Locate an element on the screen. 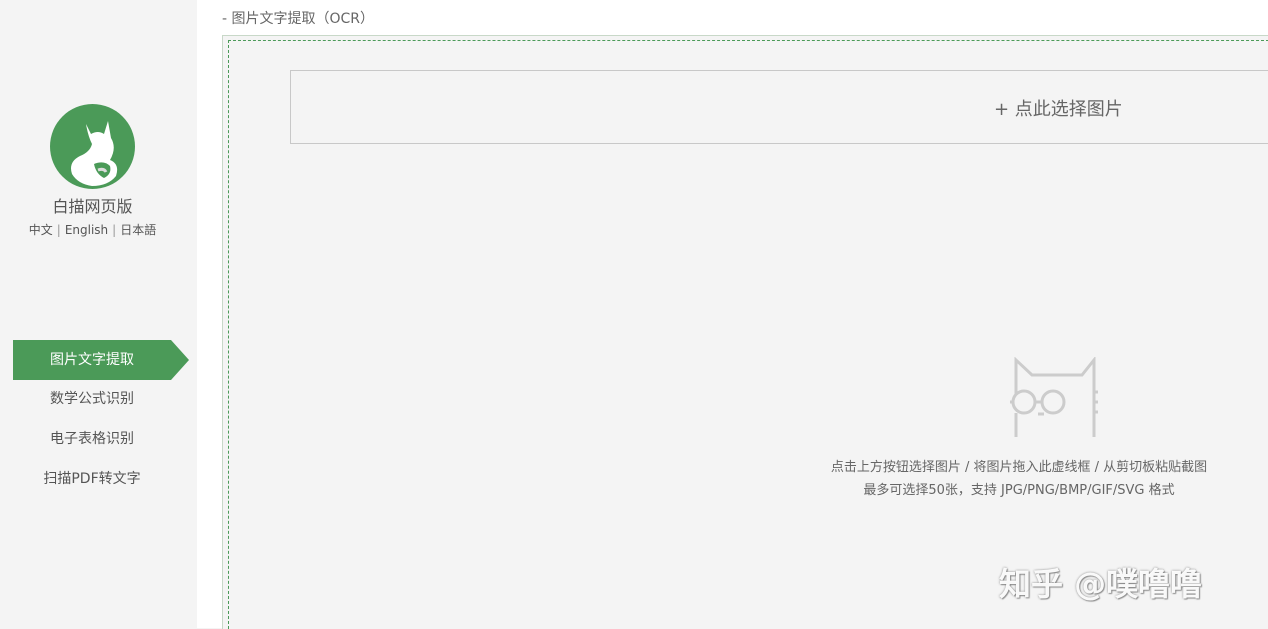 The image size is (1268, 629). sidebar-item-spreadsheet: 电子表格识别 is located at coordinates (92, 439).